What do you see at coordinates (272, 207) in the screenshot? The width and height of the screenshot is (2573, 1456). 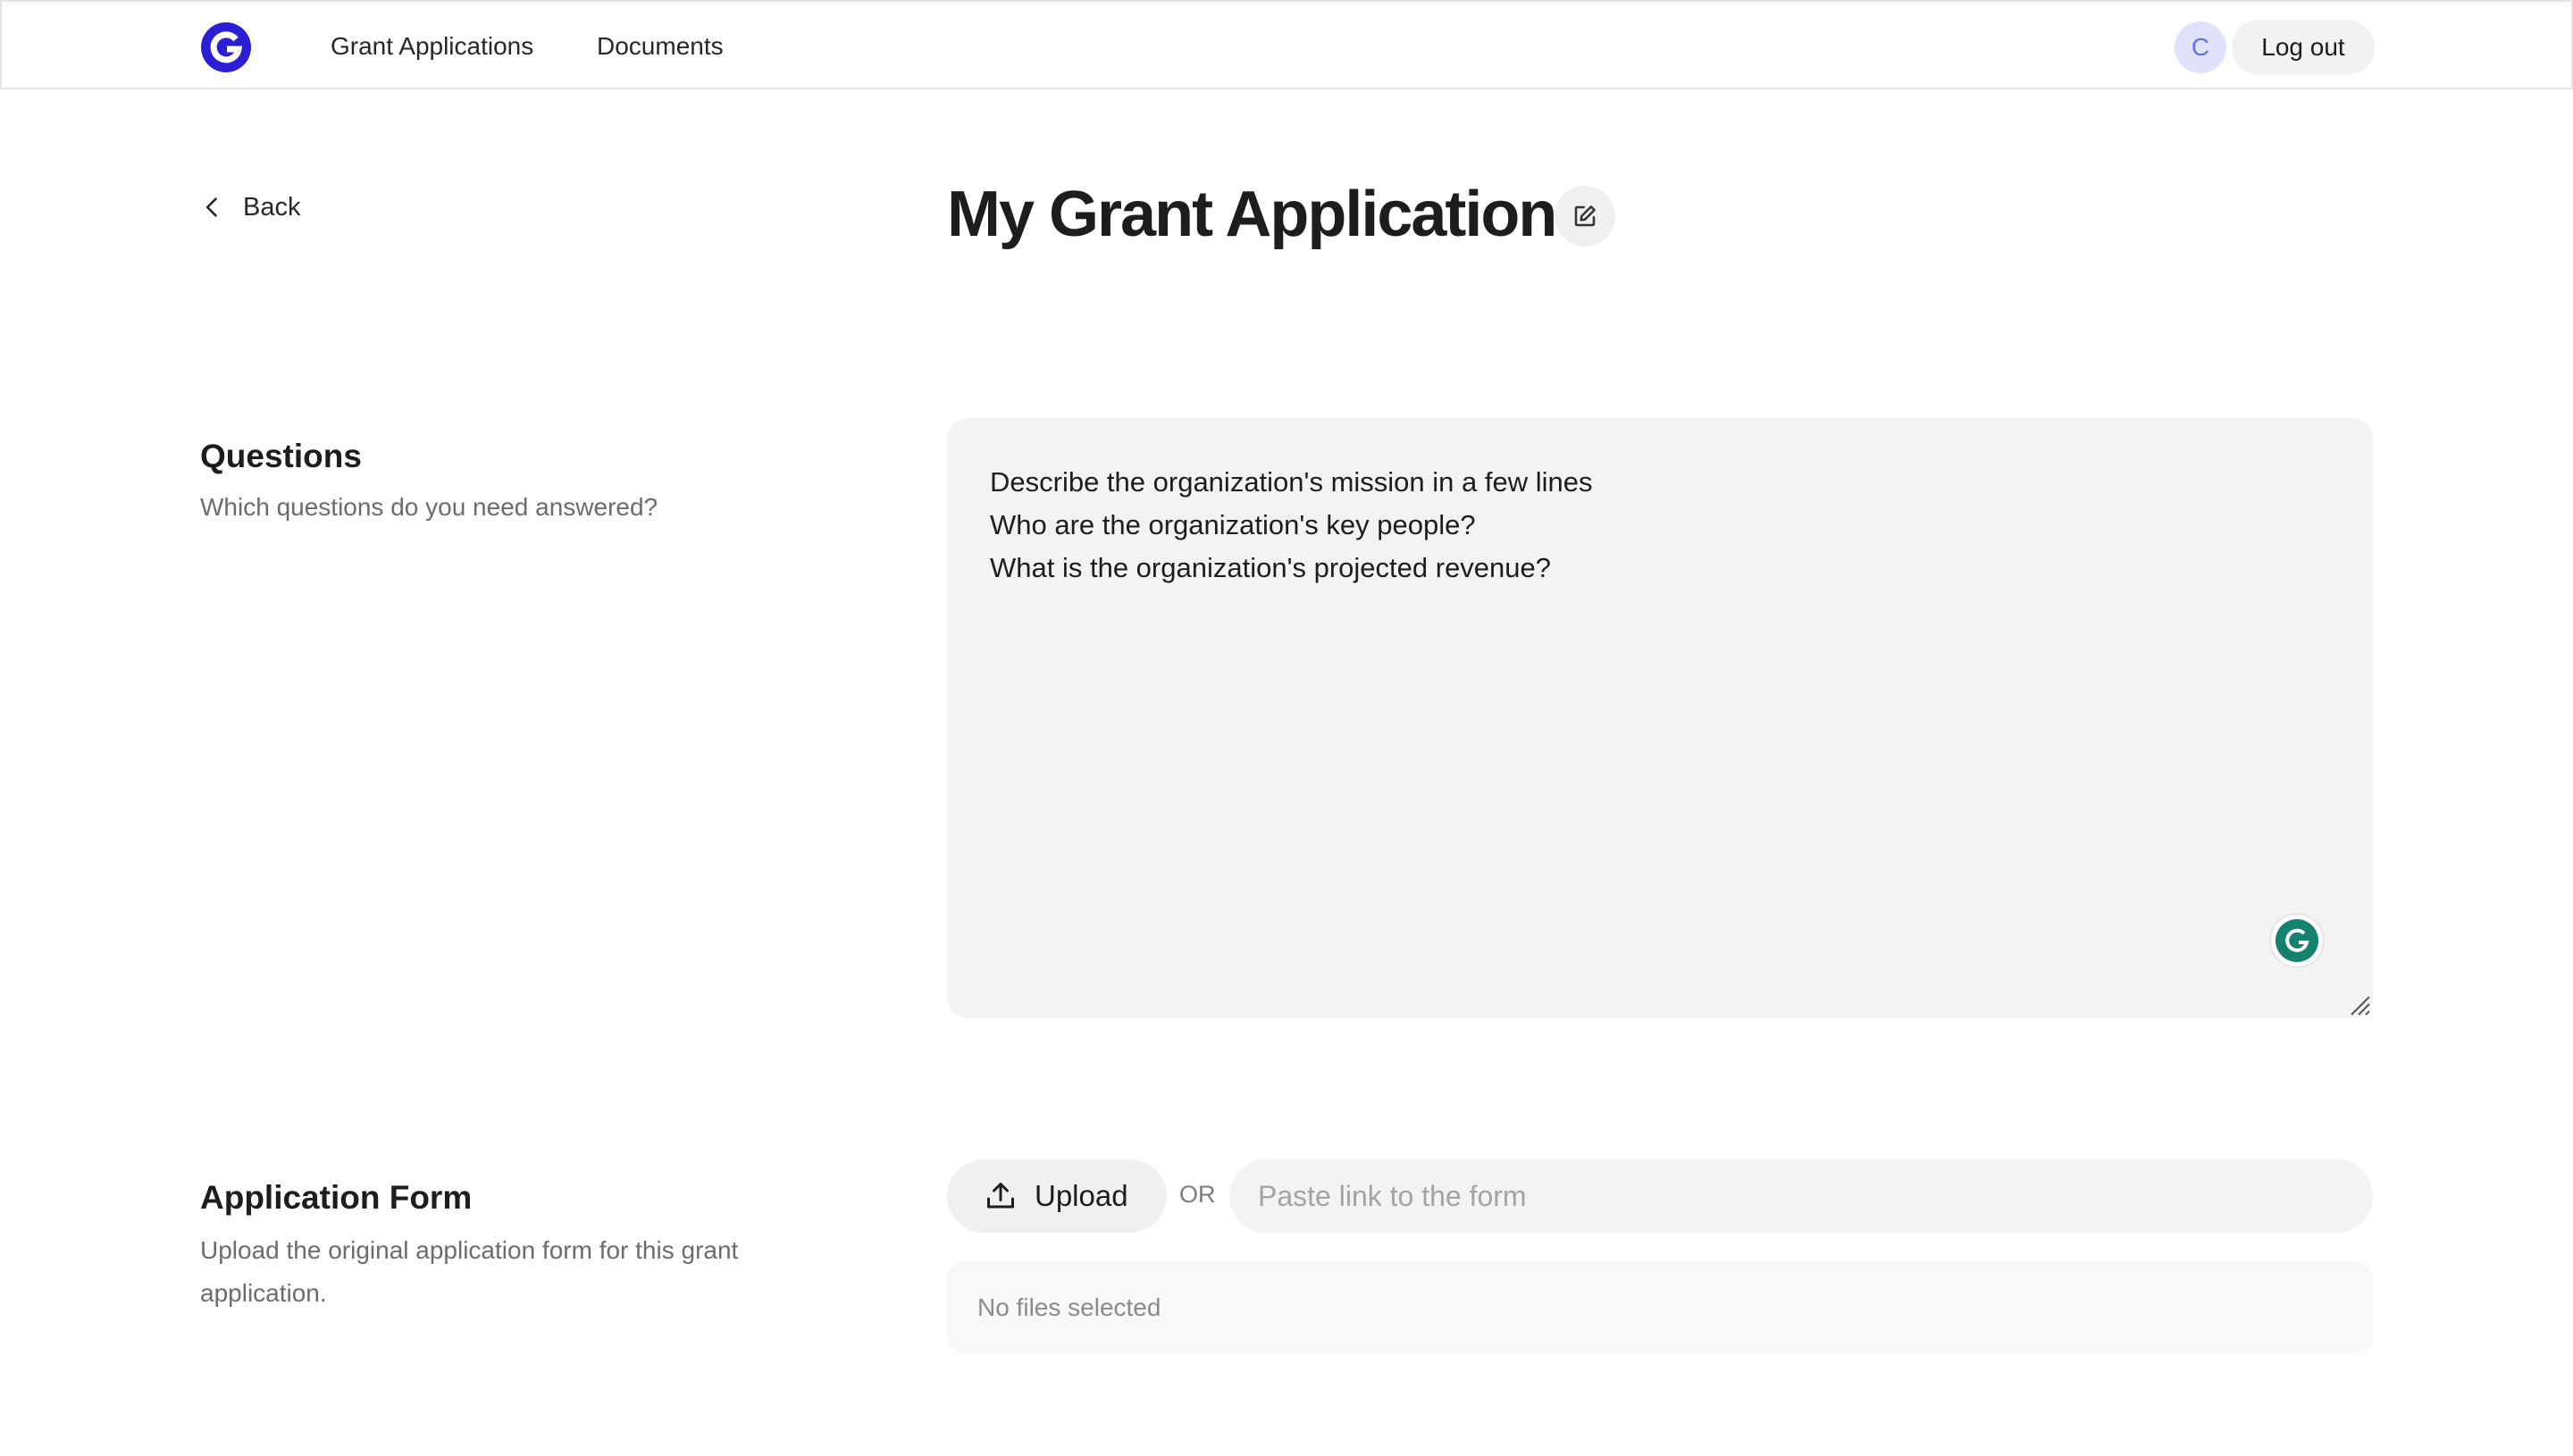 I see `back-label: Back` at bounding box center [272, 207].